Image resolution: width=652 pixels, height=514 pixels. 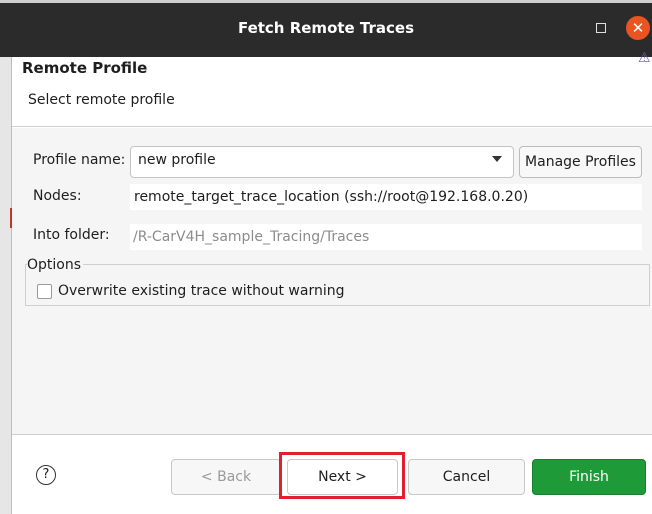 What do you see at coordinates (101, 100) in the screenshot?
I see `page-description: Select remote profile` at bounding box center [101, 100].